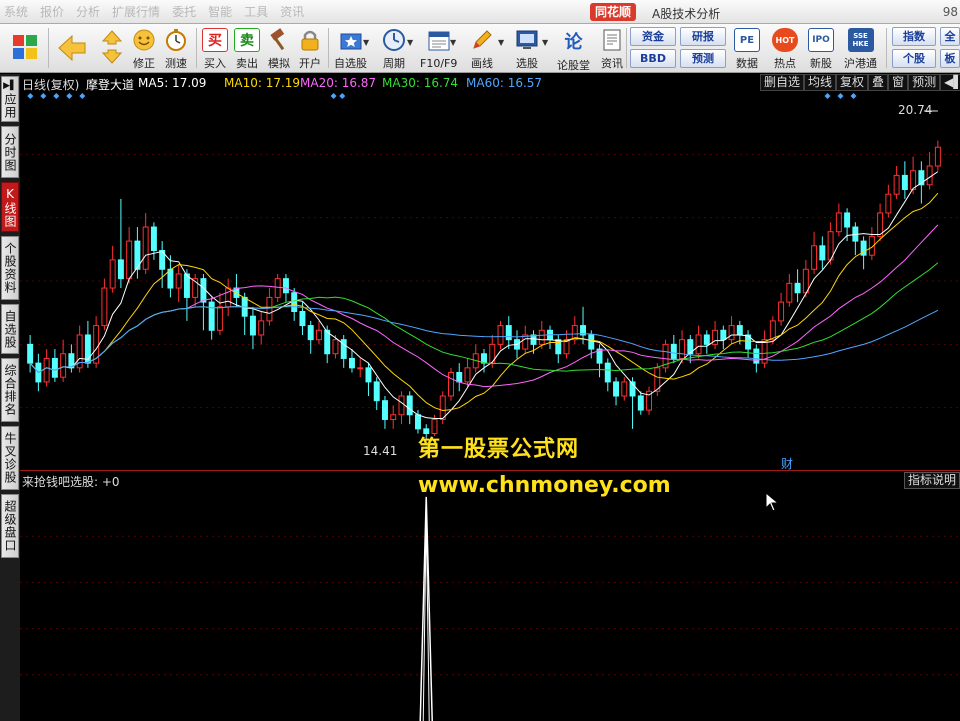 This screenshot has width=960, height=721. I want to click on indicator-help-button: 指标说明, so click(932, 480).